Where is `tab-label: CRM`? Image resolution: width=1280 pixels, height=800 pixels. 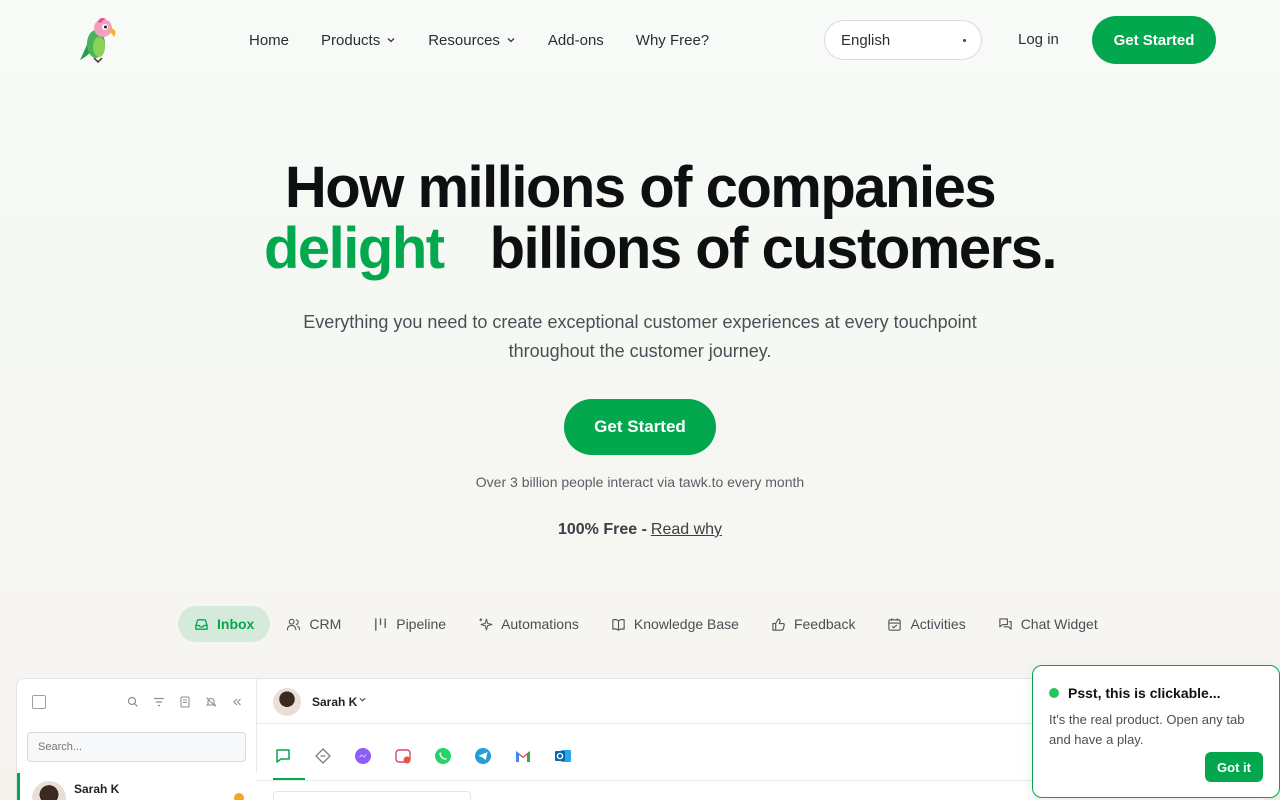 tab-label: CRM is located at coordinates (325, 624).